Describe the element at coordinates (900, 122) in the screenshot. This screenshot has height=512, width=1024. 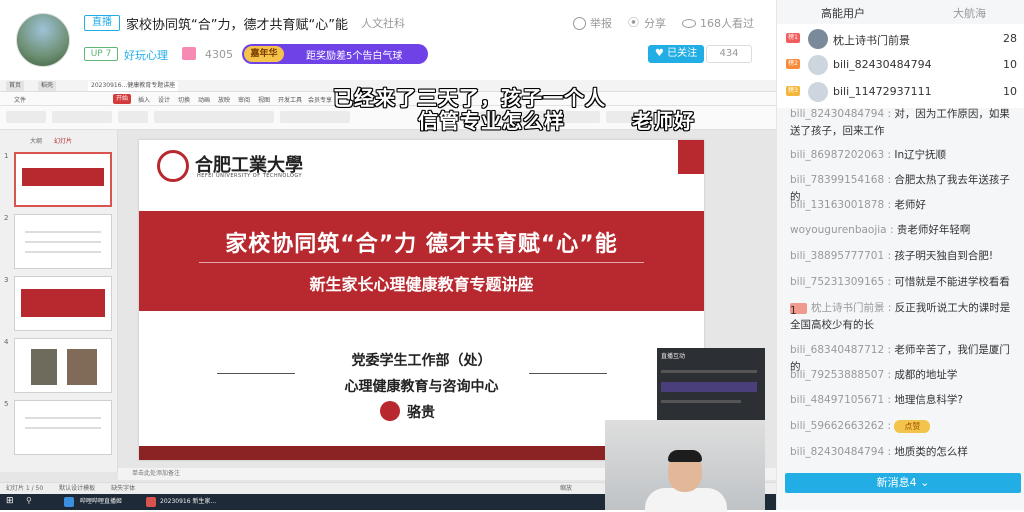
I see `chat-message: bili_82430484794 : 对，因为工作原因，如果送了孩子，回来工作` at that location.